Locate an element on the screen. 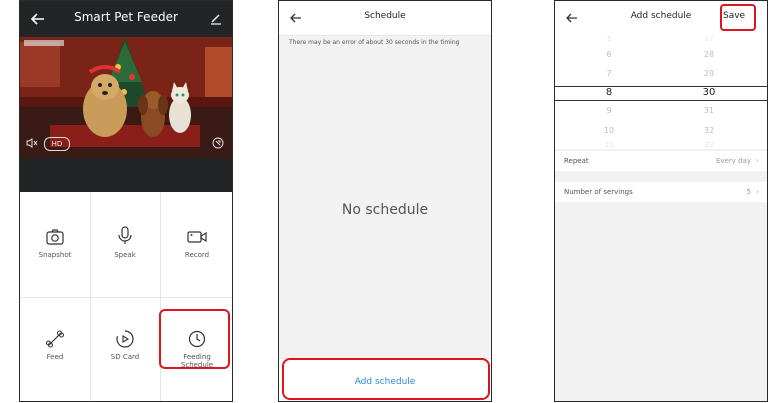 The width and height of the screenshot is (769, 403). minute-option: 33 is located at coordinates (709, 145).